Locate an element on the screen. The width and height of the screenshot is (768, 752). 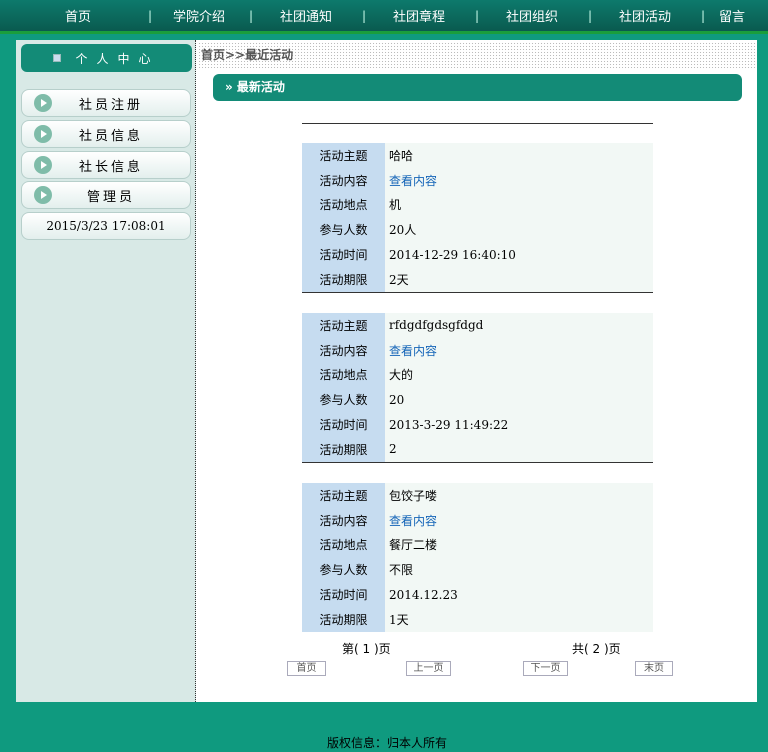
next-page-button: 下一页 is located at coordinates (545, 668).